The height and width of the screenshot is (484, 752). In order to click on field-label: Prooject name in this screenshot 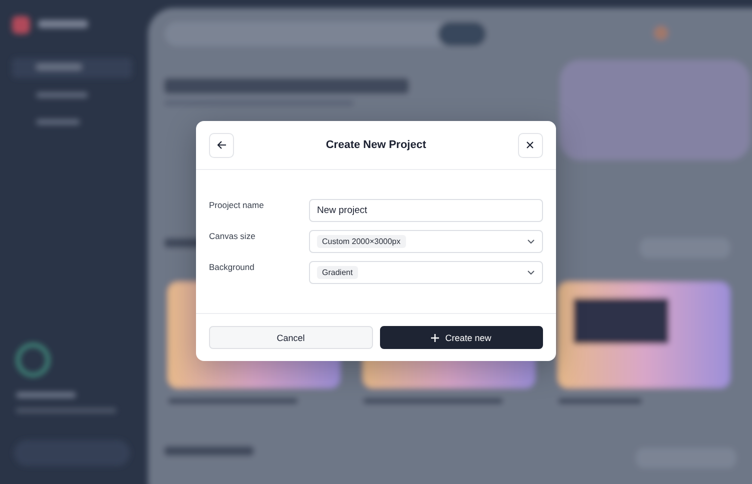, I will do `click(237, 204)`.